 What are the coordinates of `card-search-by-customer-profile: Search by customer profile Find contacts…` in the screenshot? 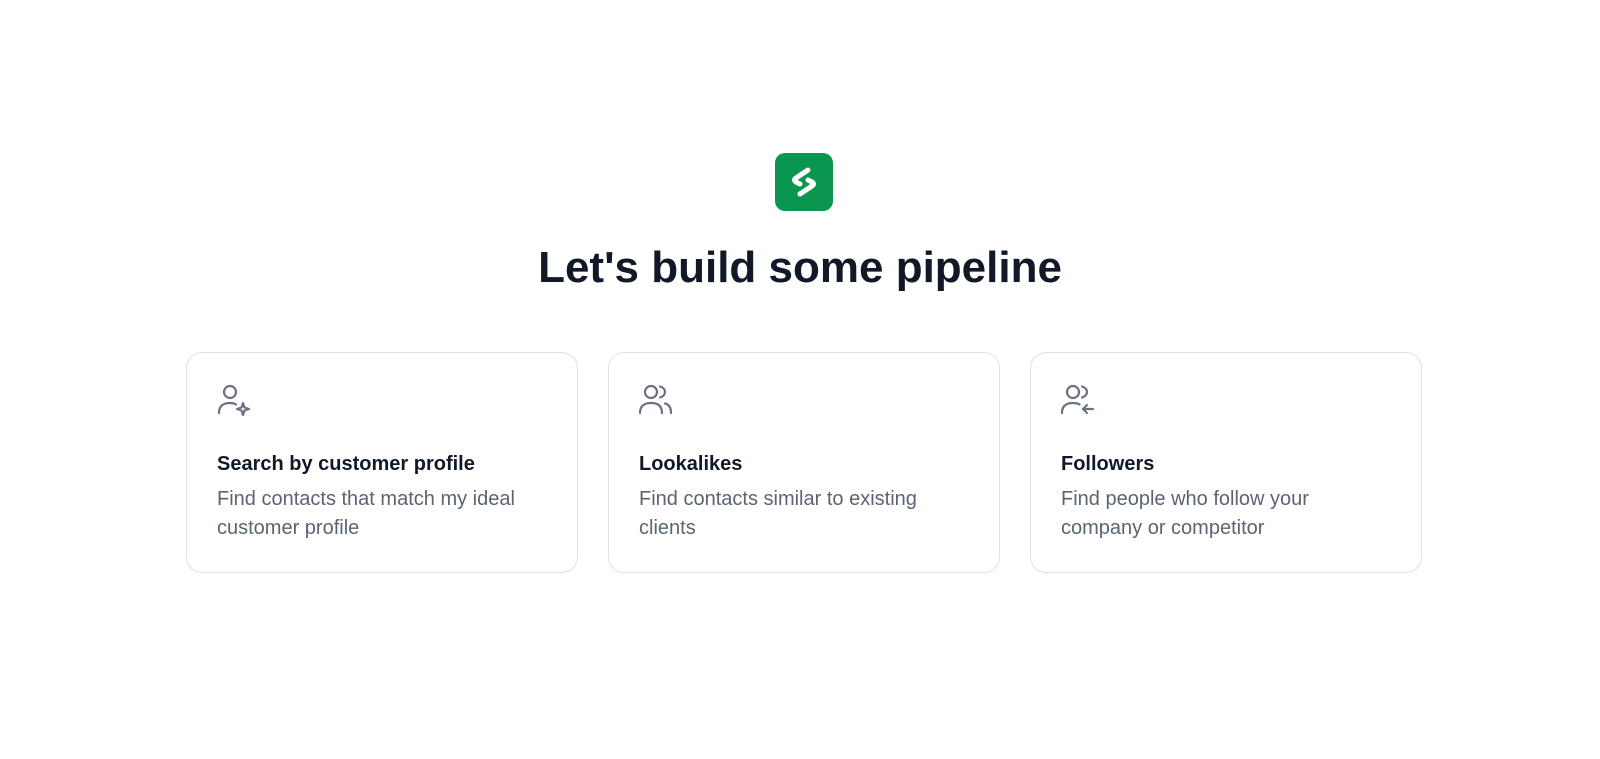 It's located at (382, 462).